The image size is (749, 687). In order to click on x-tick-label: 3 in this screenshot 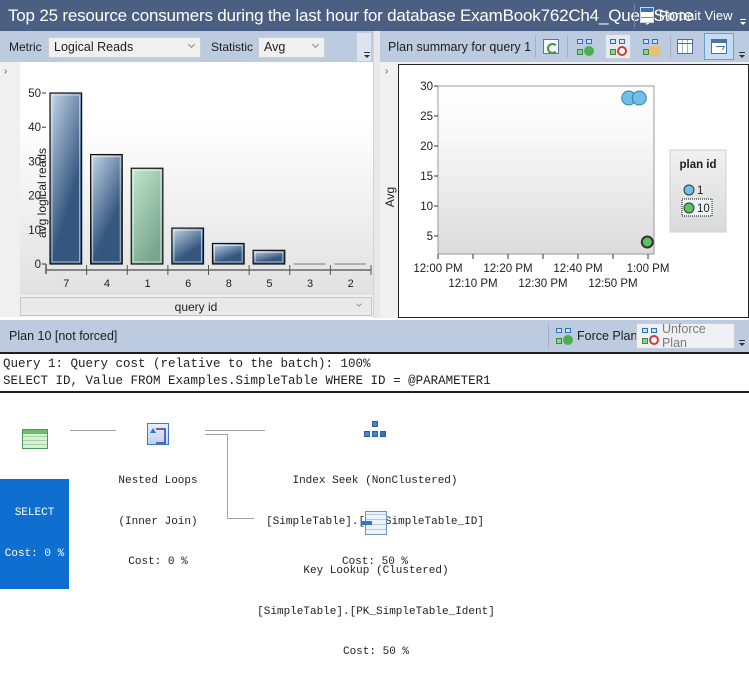, I will do `click(310, 284)`.